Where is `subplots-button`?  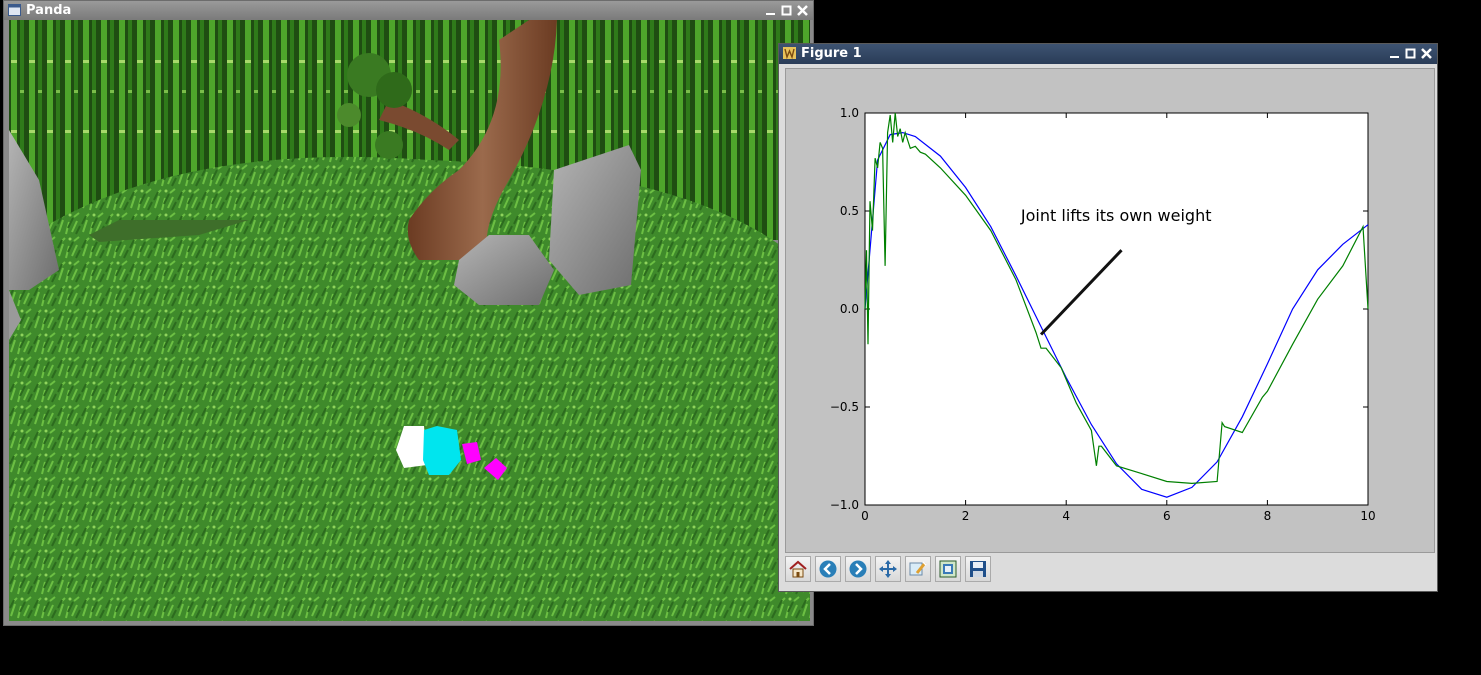 subplots-button is located at coordinates (948, 569).